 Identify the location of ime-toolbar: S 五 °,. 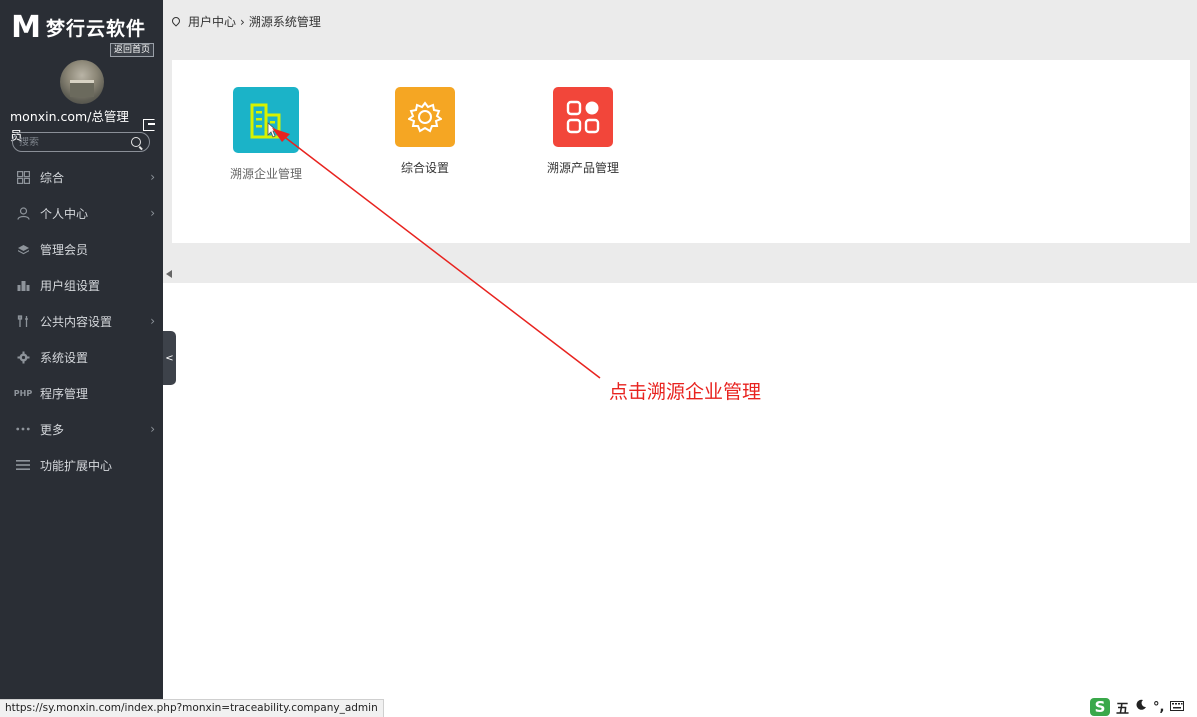
(1137, 707).